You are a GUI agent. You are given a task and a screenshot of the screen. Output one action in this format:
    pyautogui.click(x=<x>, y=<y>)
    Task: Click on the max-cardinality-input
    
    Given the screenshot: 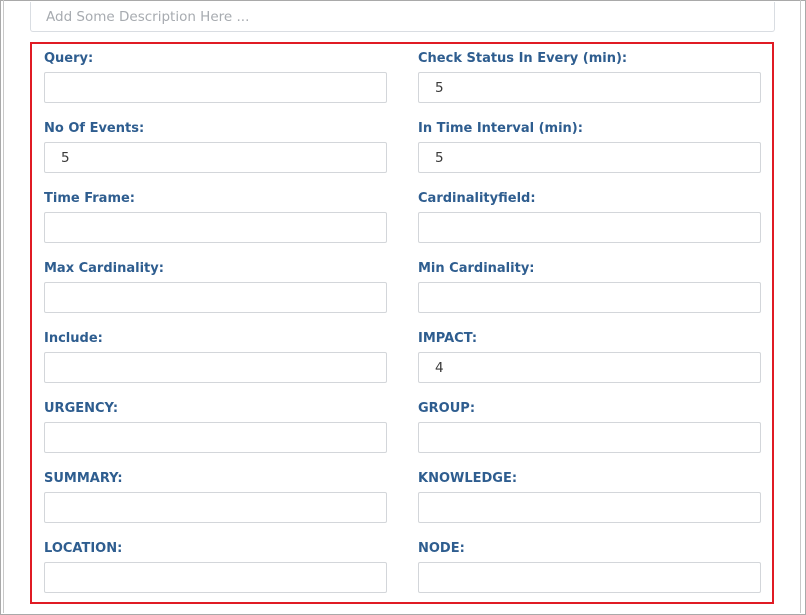 What is the action you would take?
    pyautogui.click(x=215, y=297)
    